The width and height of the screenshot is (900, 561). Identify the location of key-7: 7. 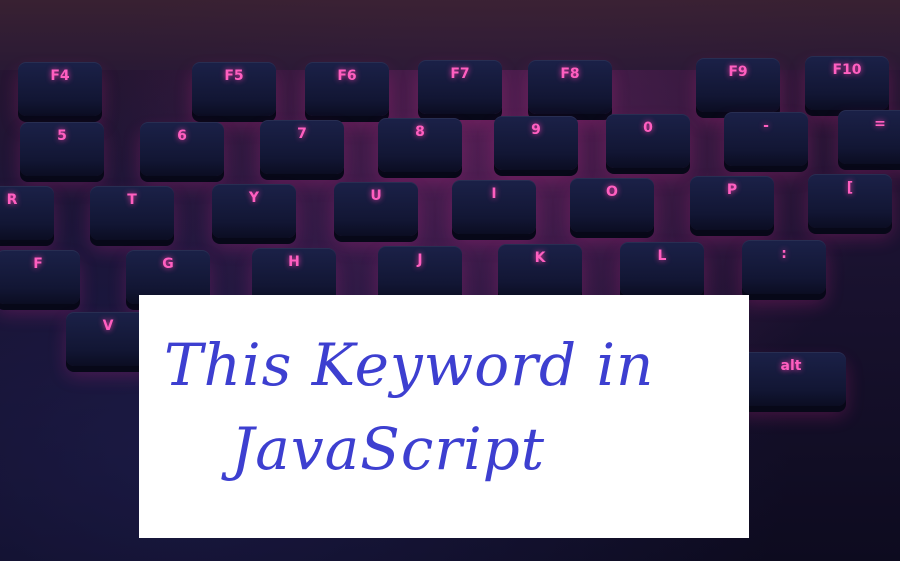
(302, 147).